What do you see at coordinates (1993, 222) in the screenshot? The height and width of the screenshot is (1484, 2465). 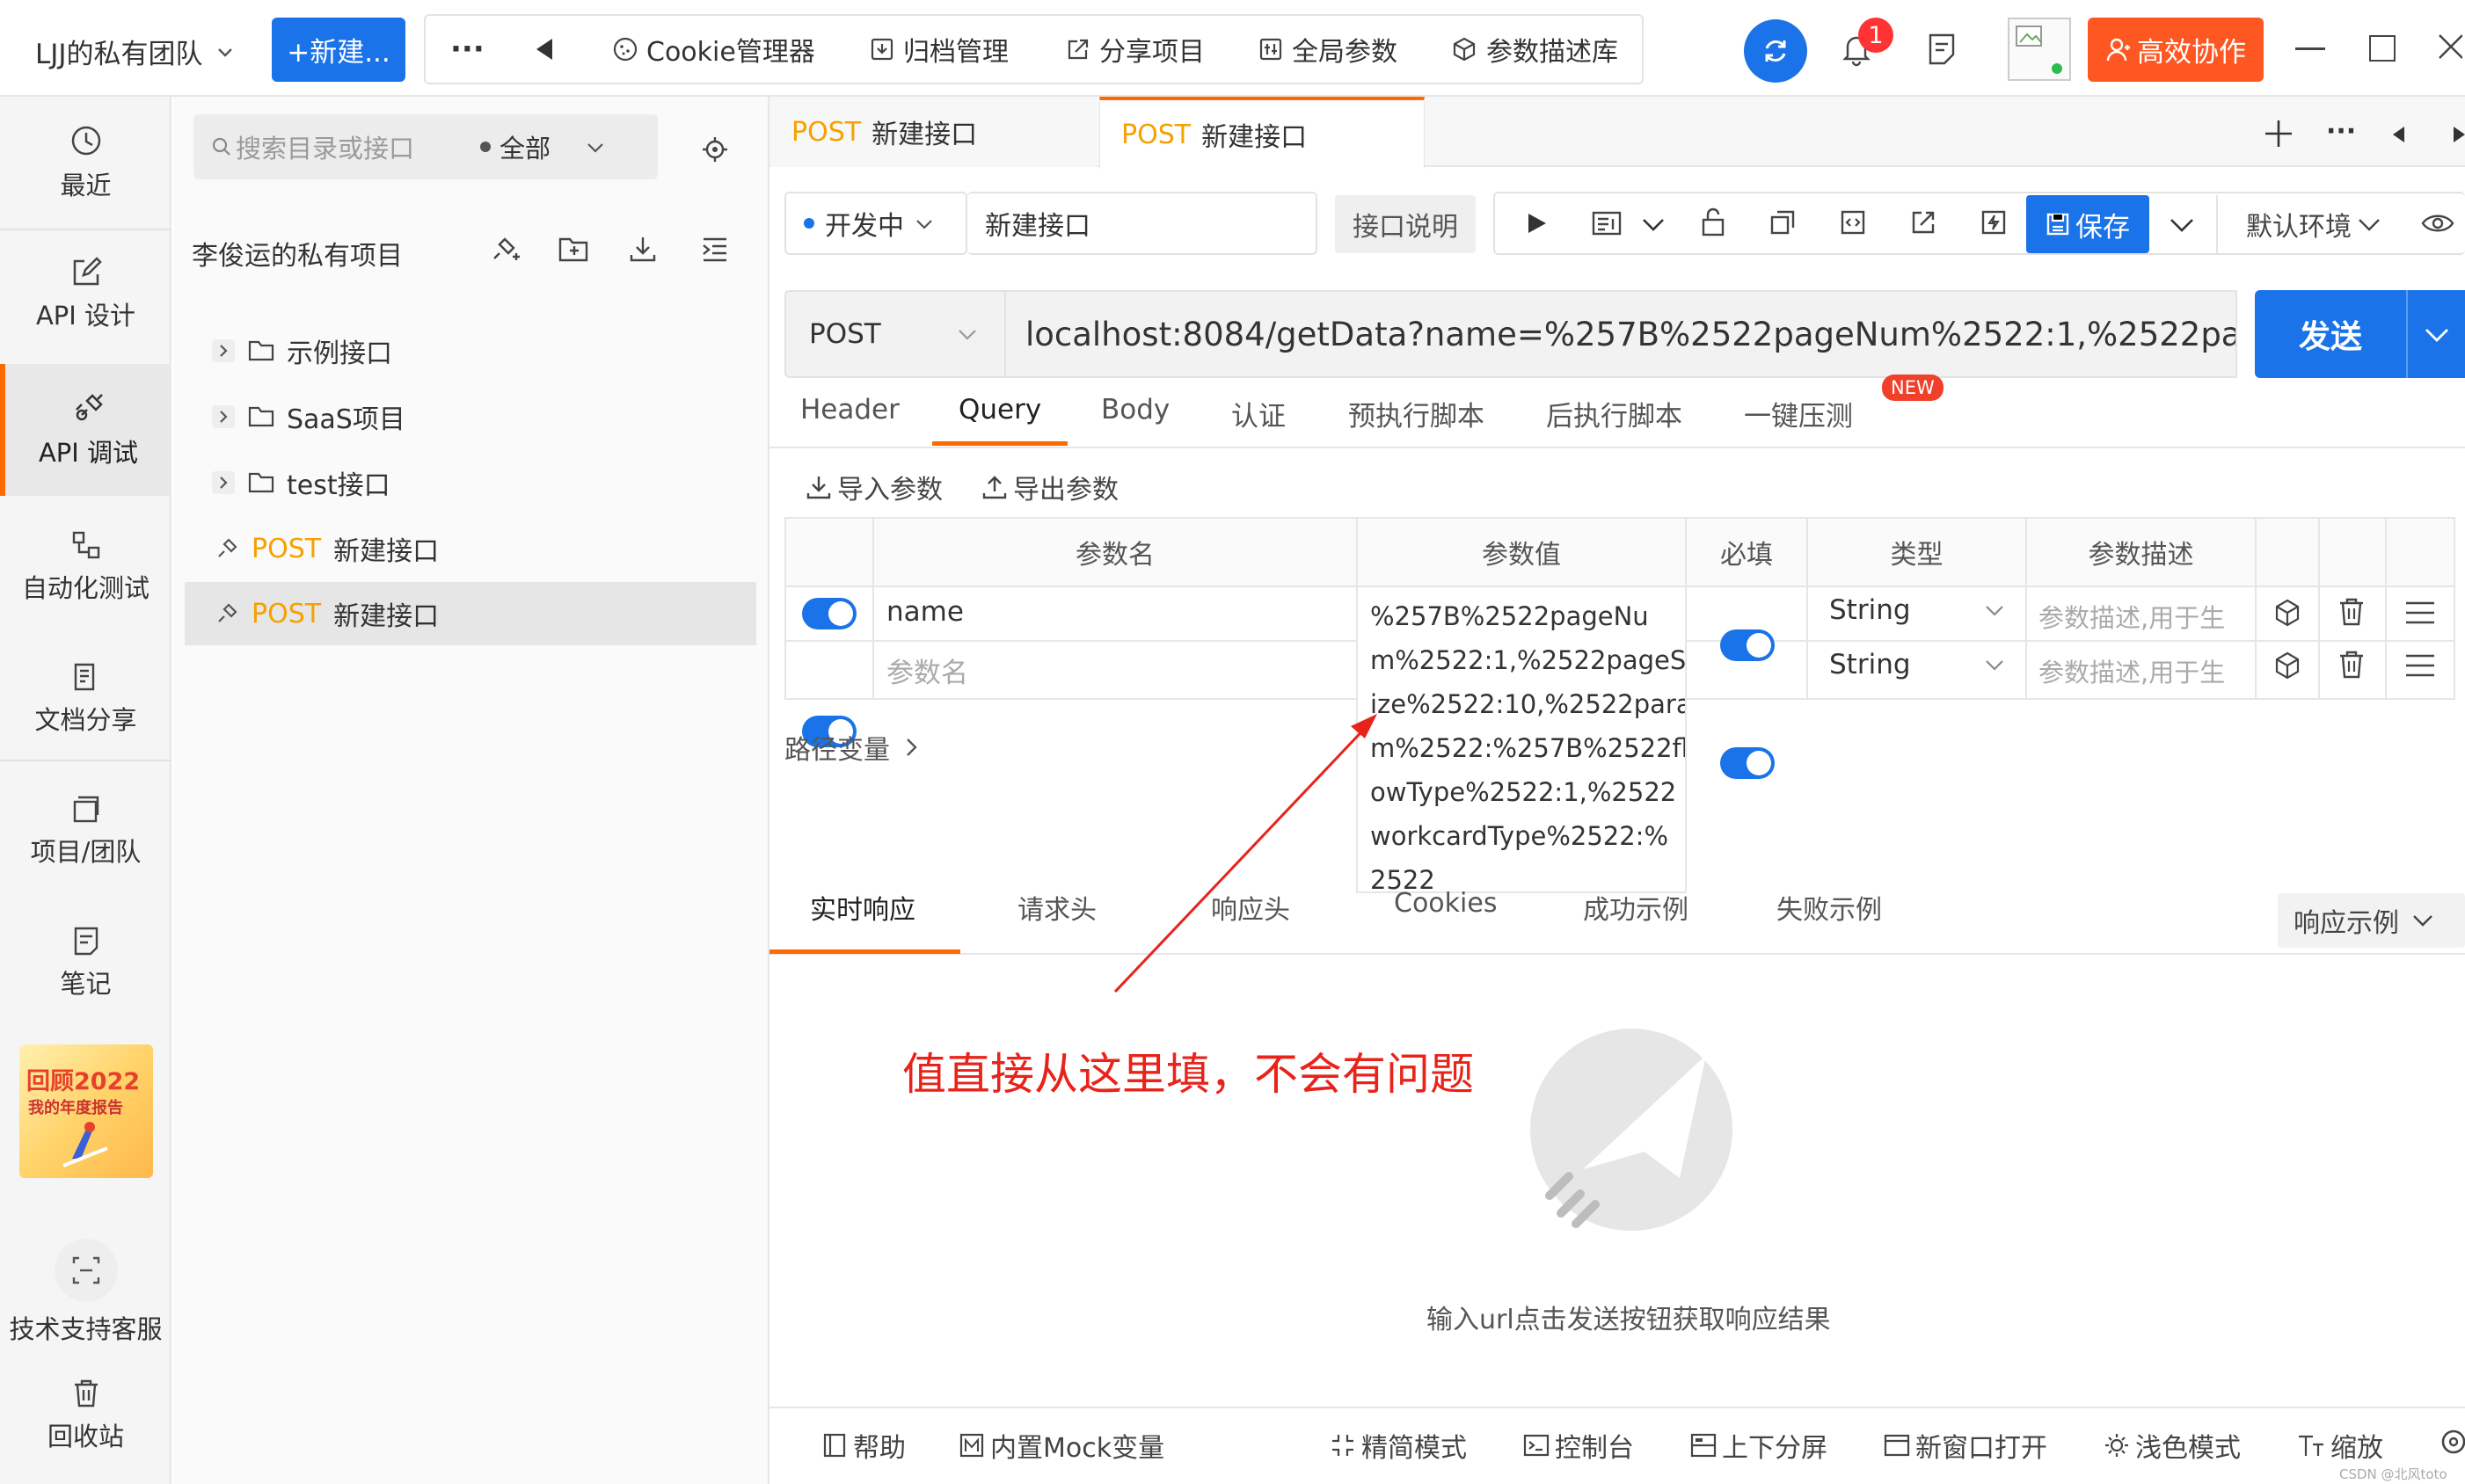 I see `flash-icon` at bounding box center [1993, 222].